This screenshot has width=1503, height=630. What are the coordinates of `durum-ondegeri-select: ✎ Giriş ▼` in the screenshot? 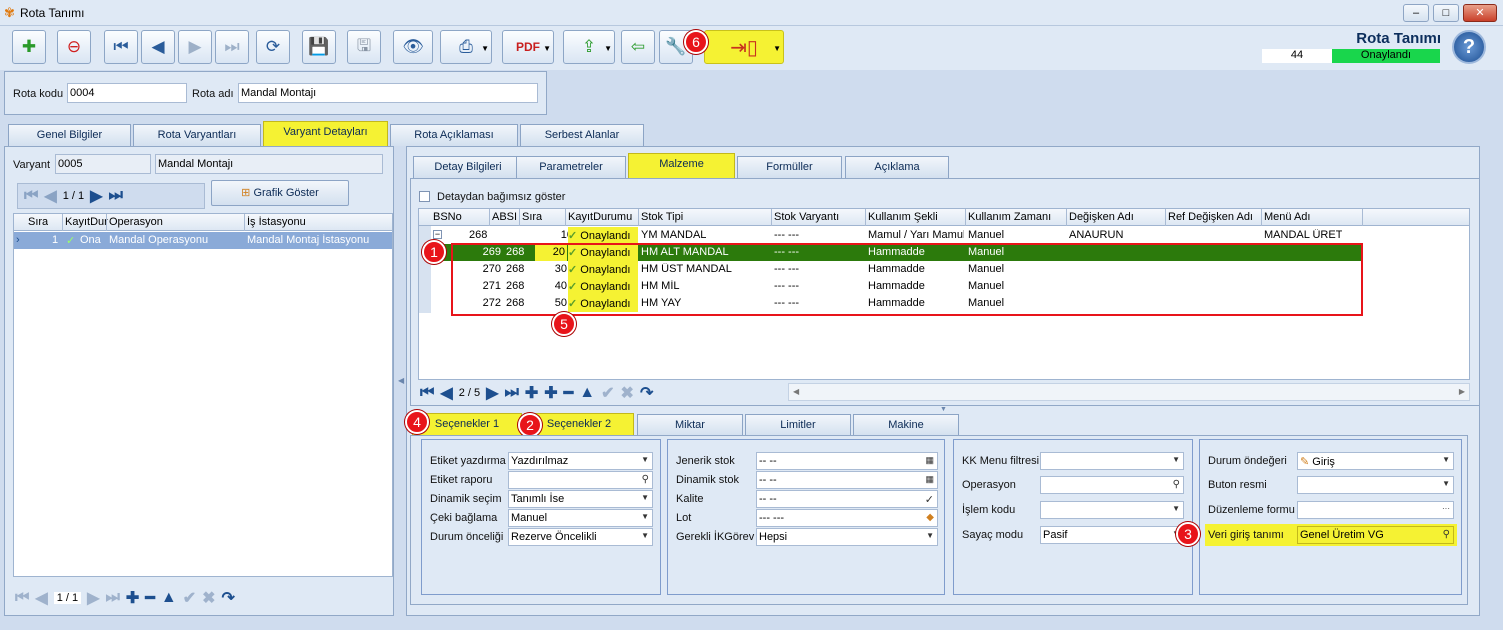 It's located at (1375, 461).